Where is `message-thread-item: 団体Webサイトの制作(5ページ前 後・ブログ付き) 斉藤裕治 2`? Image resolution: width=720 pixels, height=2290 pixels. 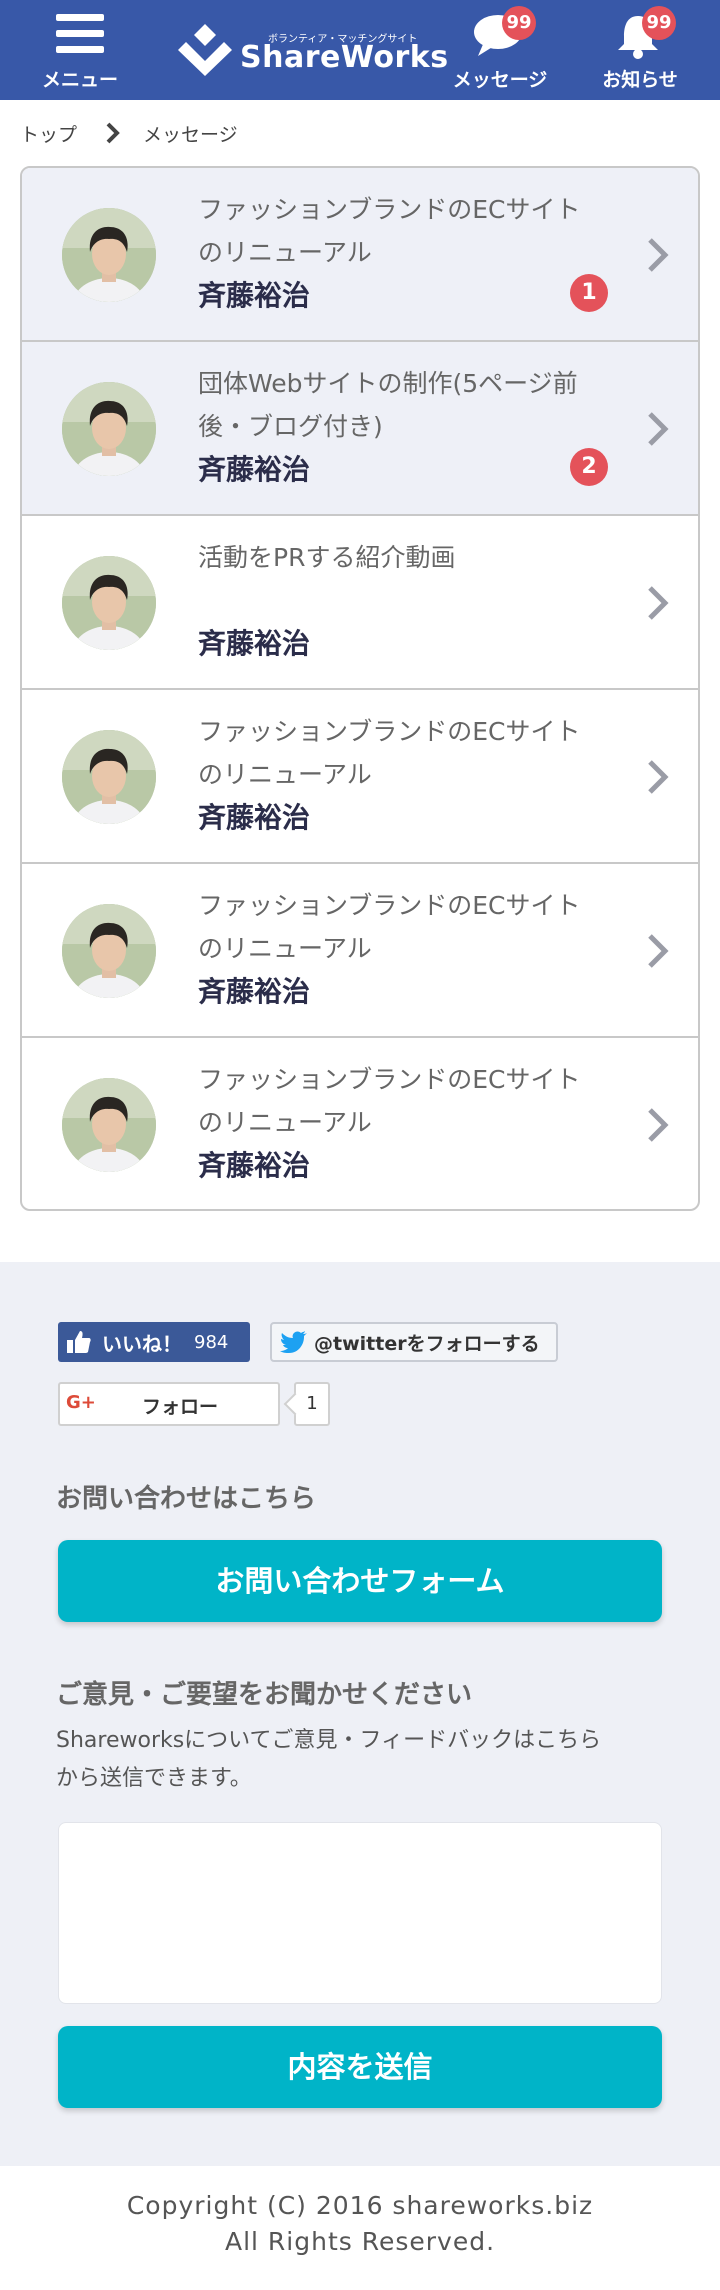
message-thread-item: 団体Webサイトの制作(5ページ前 後・ブログ付き) 斉藤裕治 2 is located at coordinates (360, 429).